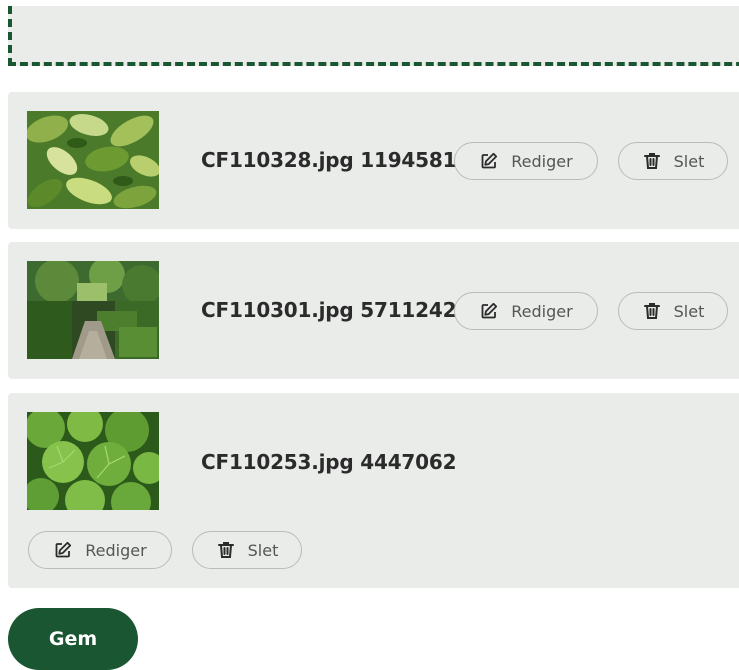 The width and height of the screenshot is (739, 670). I want to click on file-name: CF110328.jpg 1194581, so click(329, 160).